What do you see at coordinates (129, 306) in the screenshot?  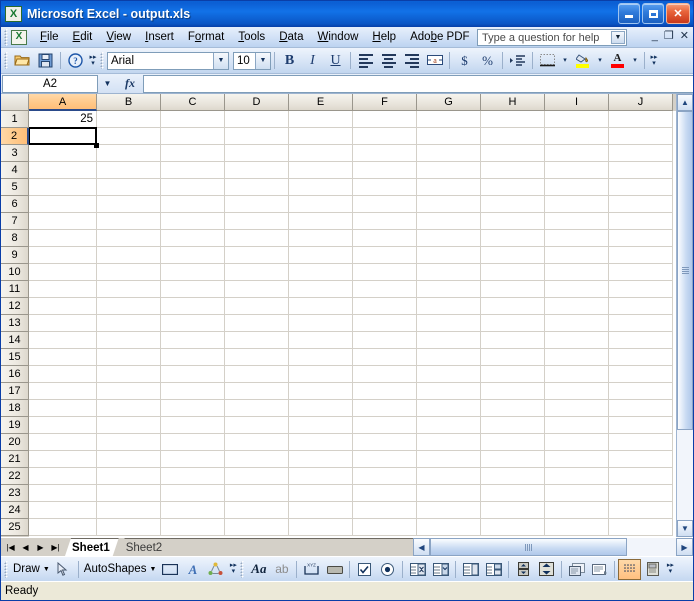 I see `cell-B12` at bounding box center [129, 306].